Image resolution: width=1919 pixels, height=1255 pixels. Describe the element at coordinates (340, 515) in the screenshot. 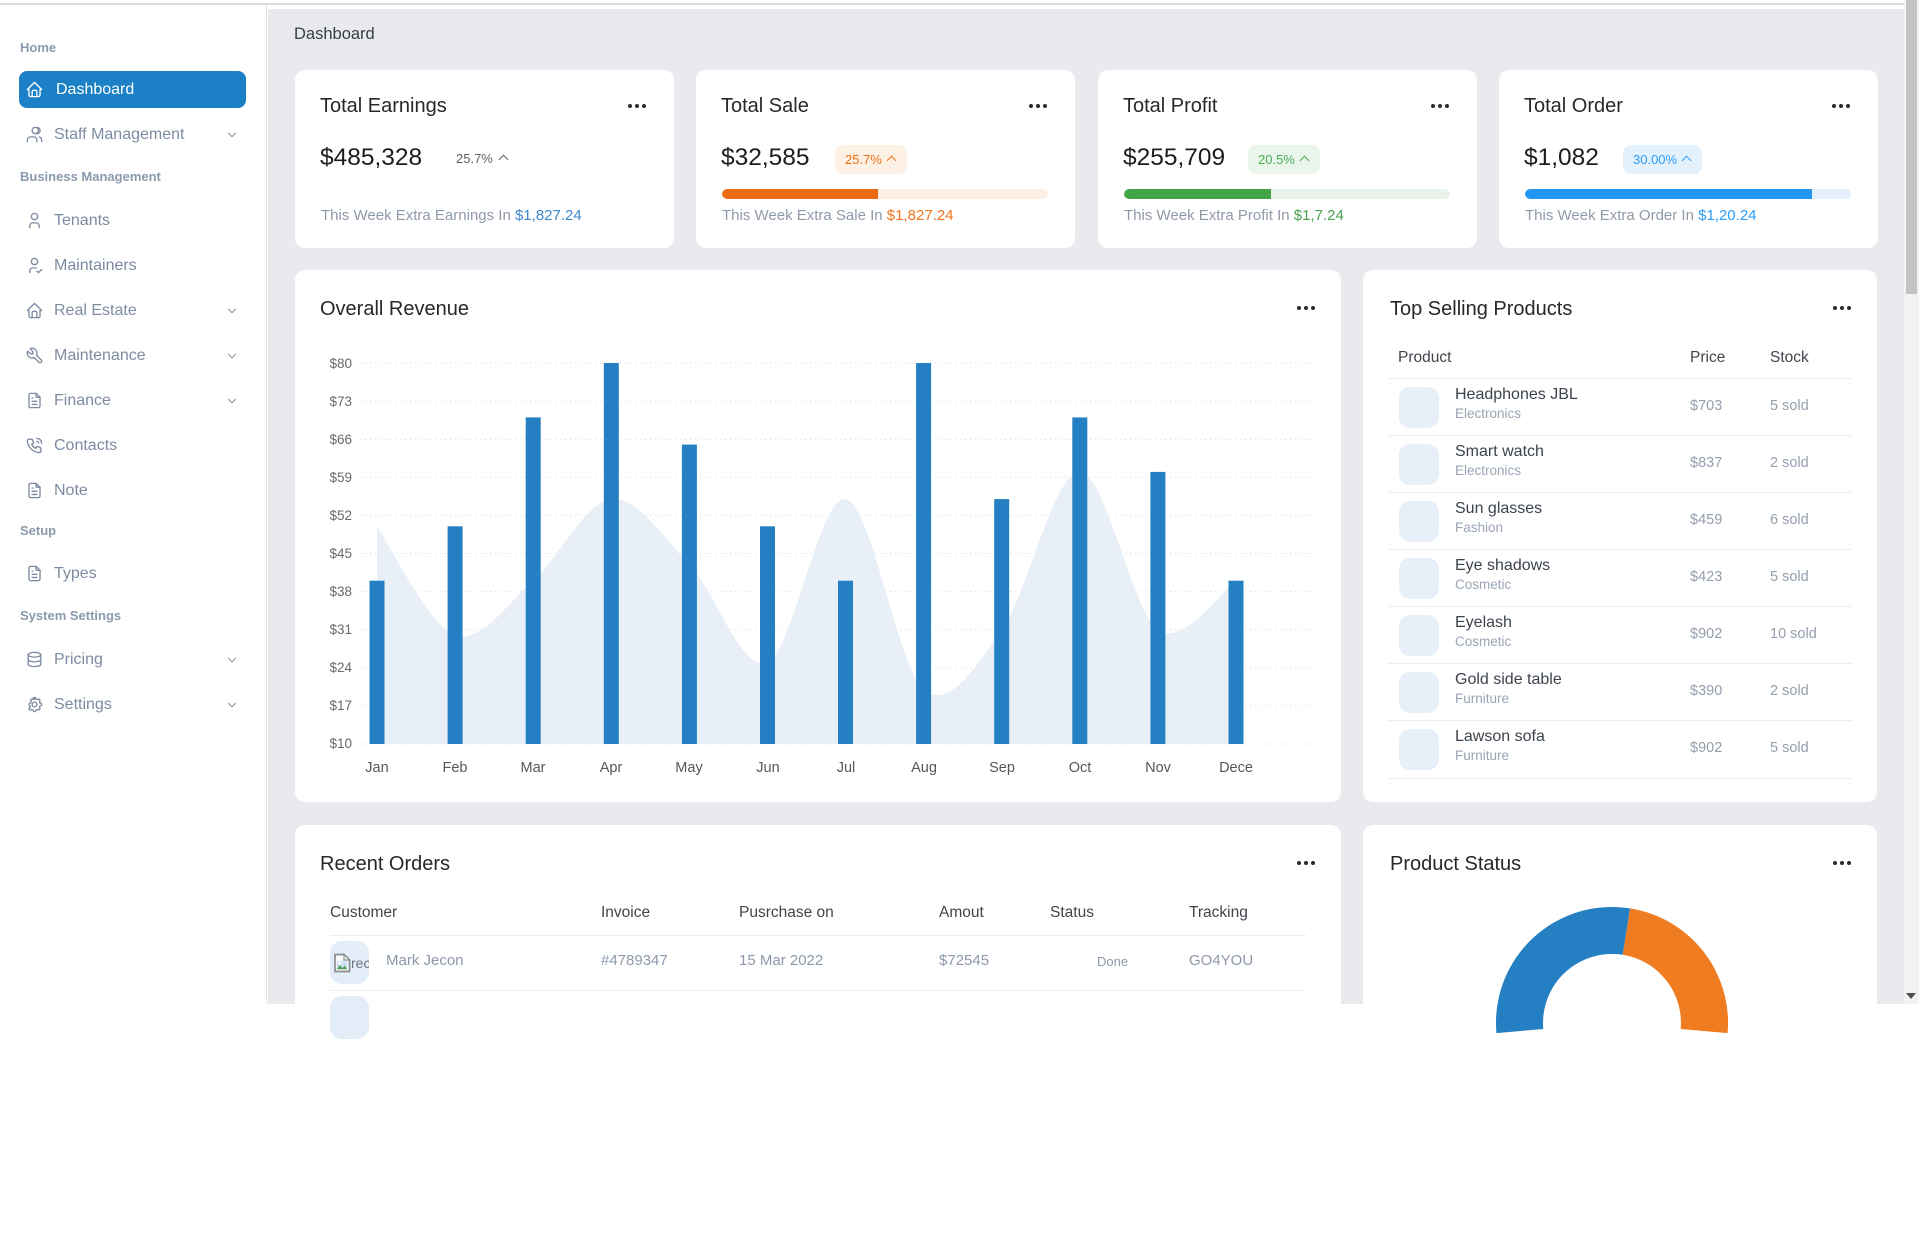

I see `svg-text: $52` at that location.